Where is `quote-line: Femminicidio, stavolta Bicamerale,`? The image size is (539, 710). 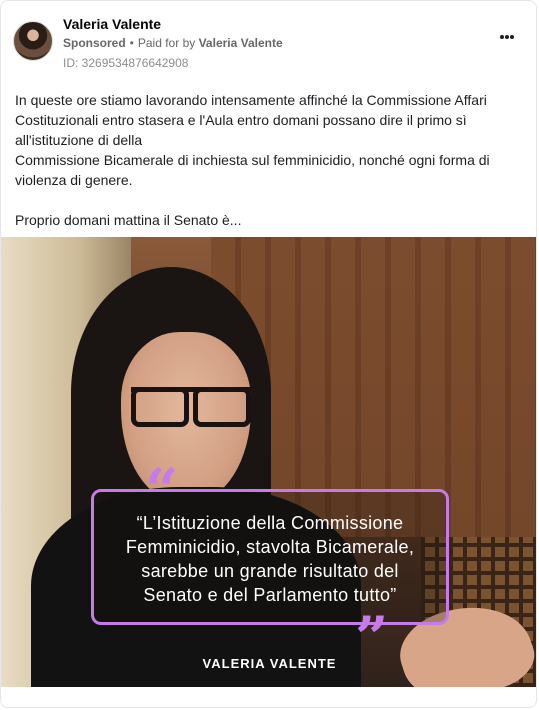
quote-line: Femminicidio, stavolta Bicamerale, is located at coordinates (270, 547).